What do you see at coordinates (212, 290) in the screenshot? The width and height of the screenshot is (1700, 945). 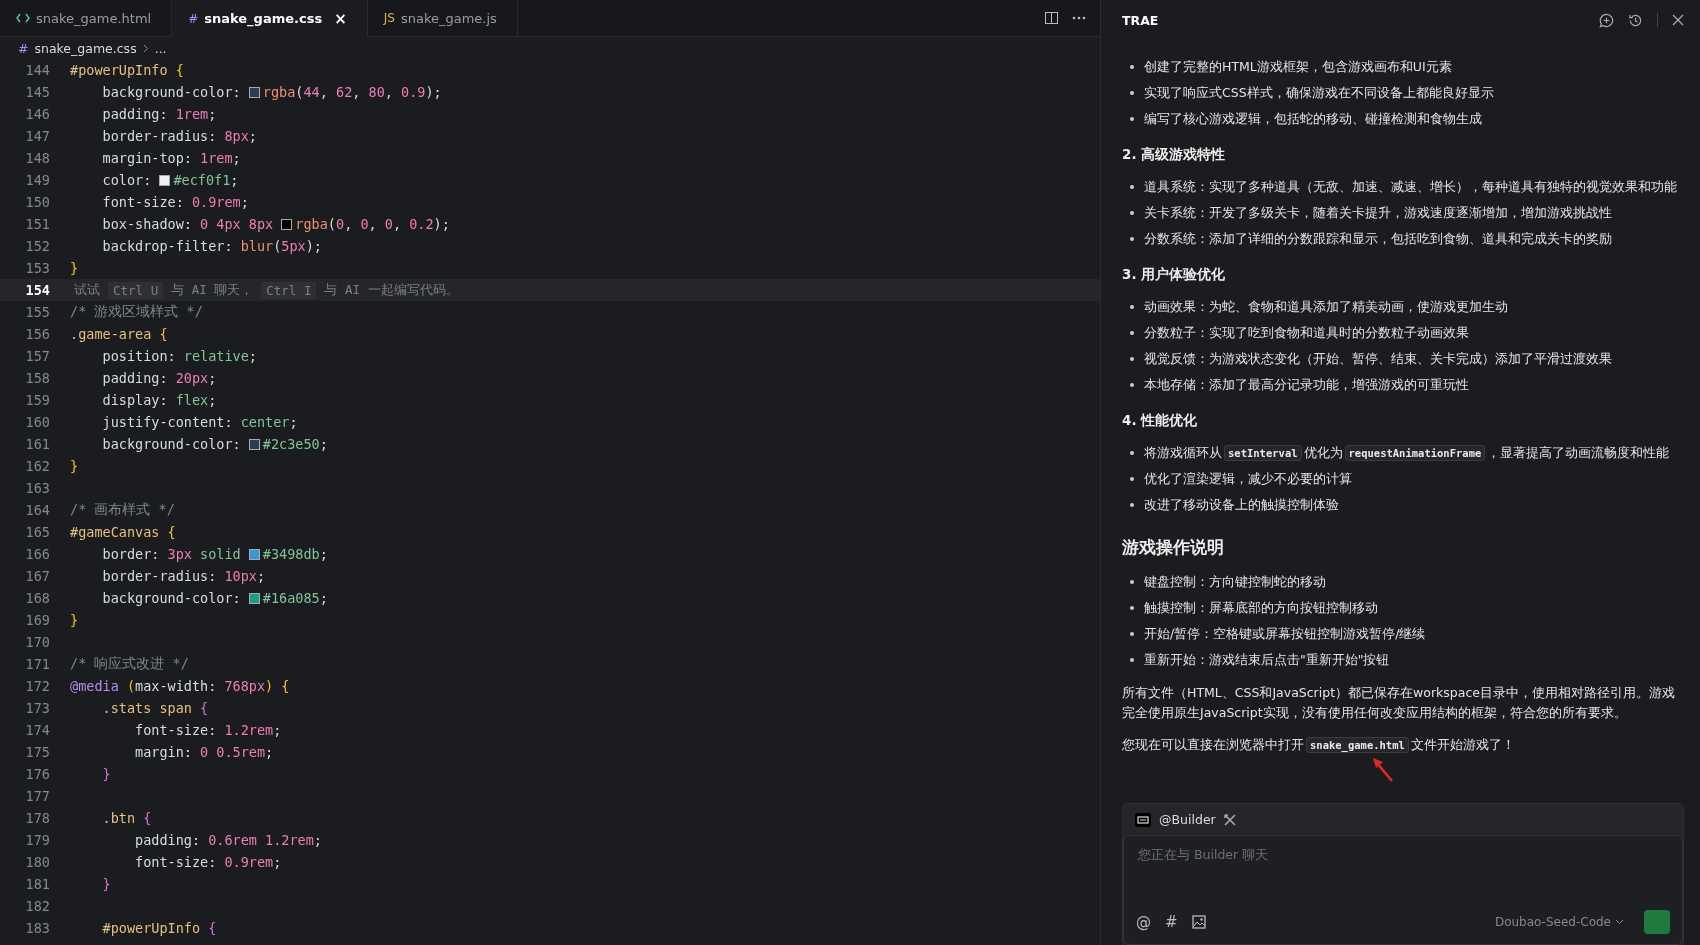 I see `hint-text: 与 AI 聊天，` at bounding box center [212, 290].